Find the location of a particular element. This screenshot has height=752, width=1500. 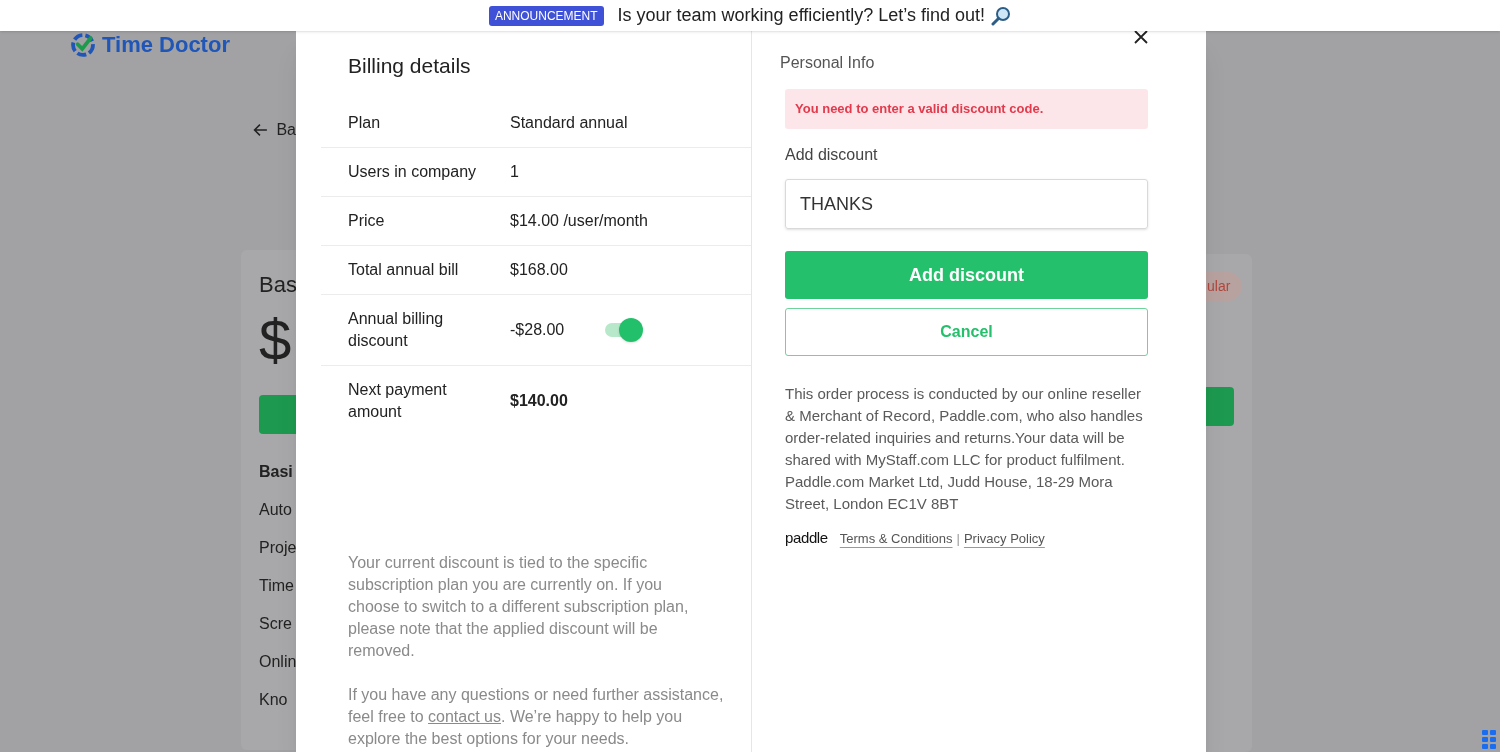

plan-price: $ is located at coordinates (276, 340).